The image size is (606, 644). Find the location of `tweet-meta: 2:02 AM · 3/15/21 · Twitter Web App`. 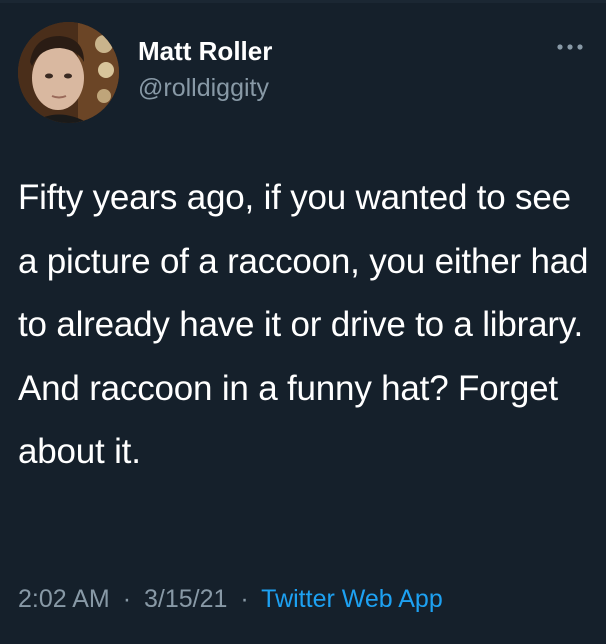

tweet-meta: 2:02 AM · 3/15/21 · Twitter Web App is located at coordinates (230, 599).